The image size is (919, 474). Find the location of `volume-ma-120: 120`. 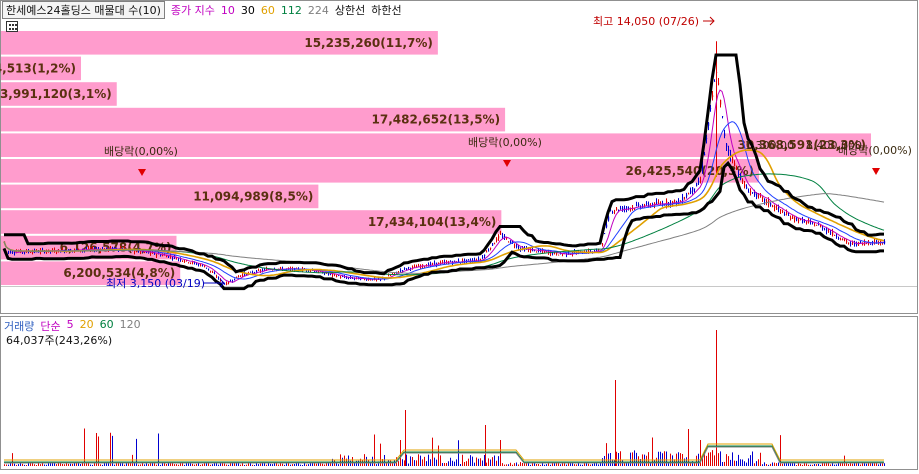

volume-ma-120: 120 is located at coordinates (130, 324).